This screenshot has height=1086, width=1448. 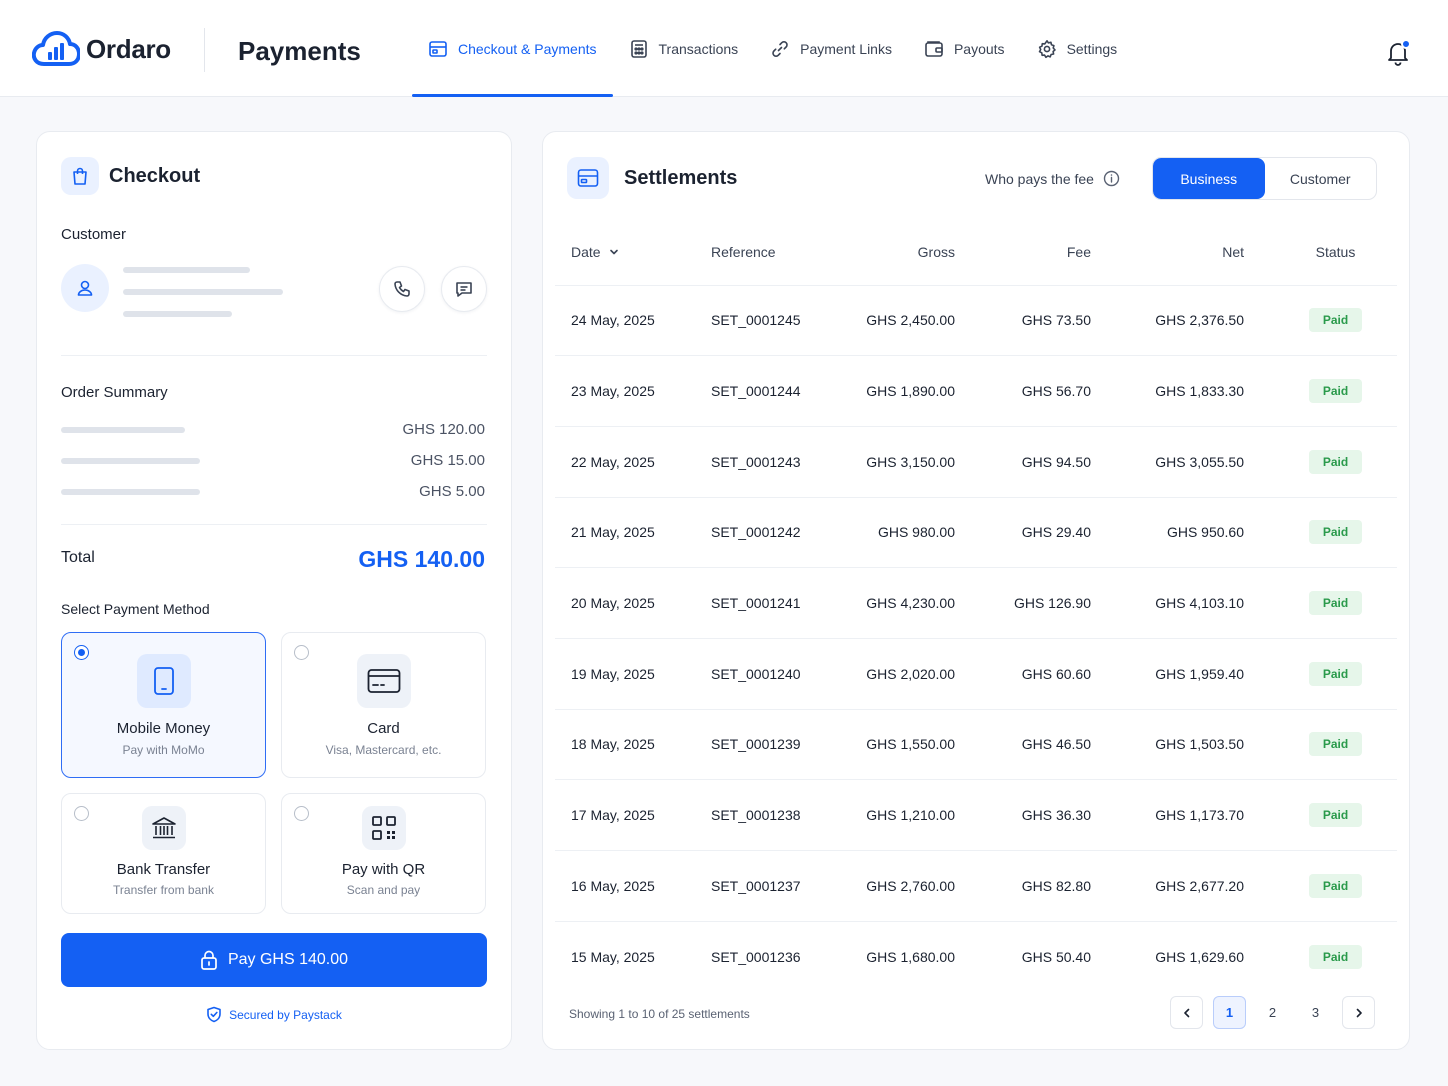 What do you see at coordinates (1023, 321) in the screenshot?
I see `cell-fee: GHS 73.50` at bounding box center [1023, 321].